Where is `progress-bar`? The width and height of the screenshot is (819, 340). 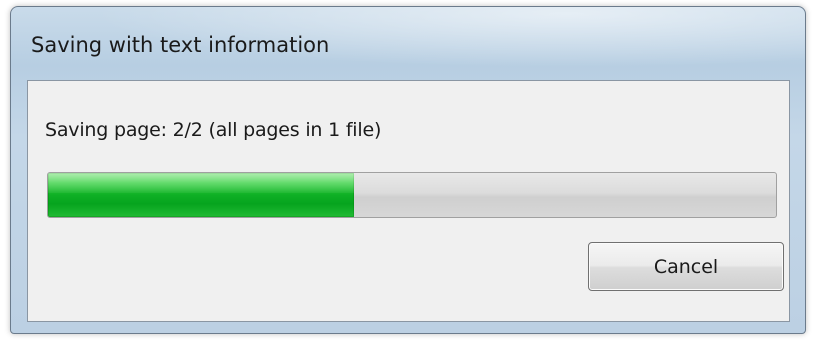
progress-bar is located at coordinates (412, 195).